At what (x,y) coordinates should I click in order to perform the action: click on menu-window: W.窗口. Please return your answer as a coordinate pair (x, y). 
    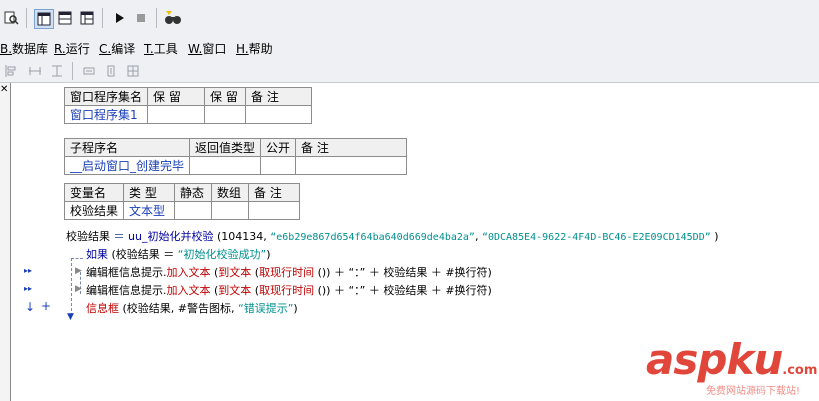
    Looking at the image, I should click on (207, 48).